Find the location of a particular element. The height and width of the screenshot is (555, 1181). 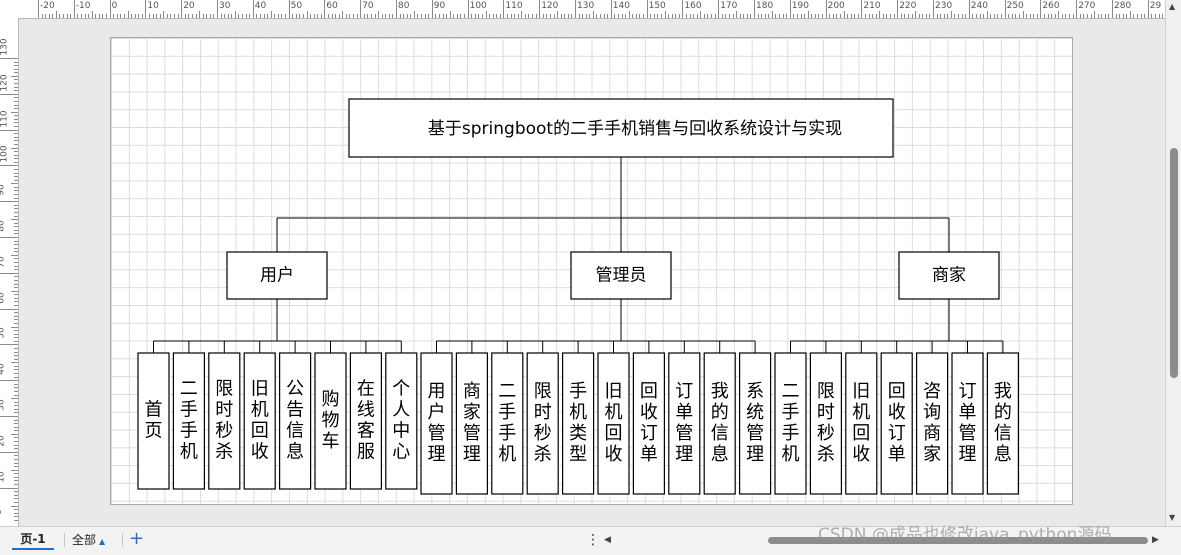

ruler-label: 40 is located at coordinates (260, 6).